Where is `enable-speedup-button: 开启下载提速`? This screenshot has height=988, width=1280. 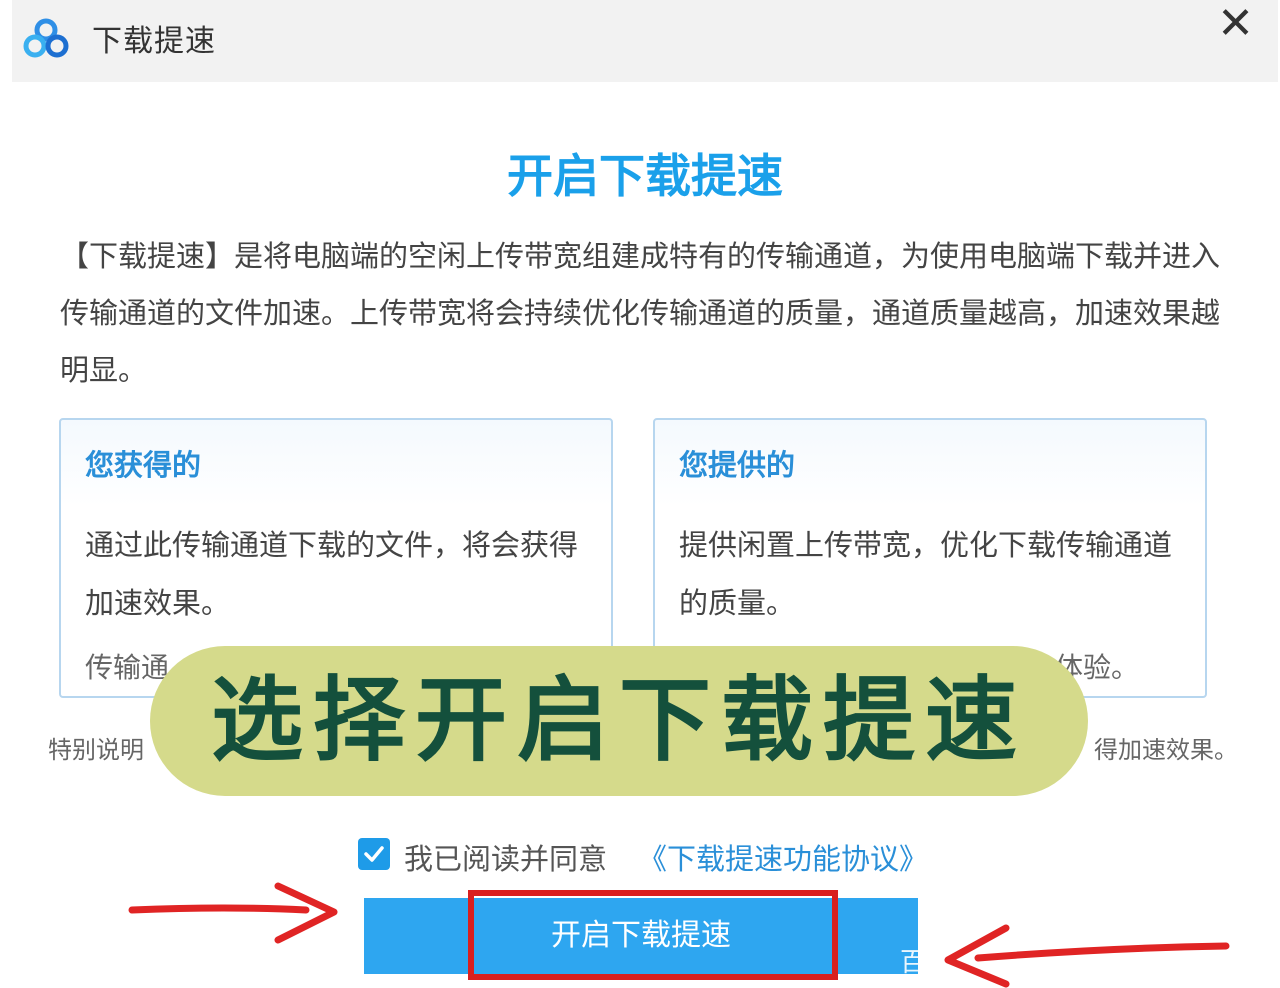 enable-speedup-button: 开启下载提速 is located at coordinates (641, 936).